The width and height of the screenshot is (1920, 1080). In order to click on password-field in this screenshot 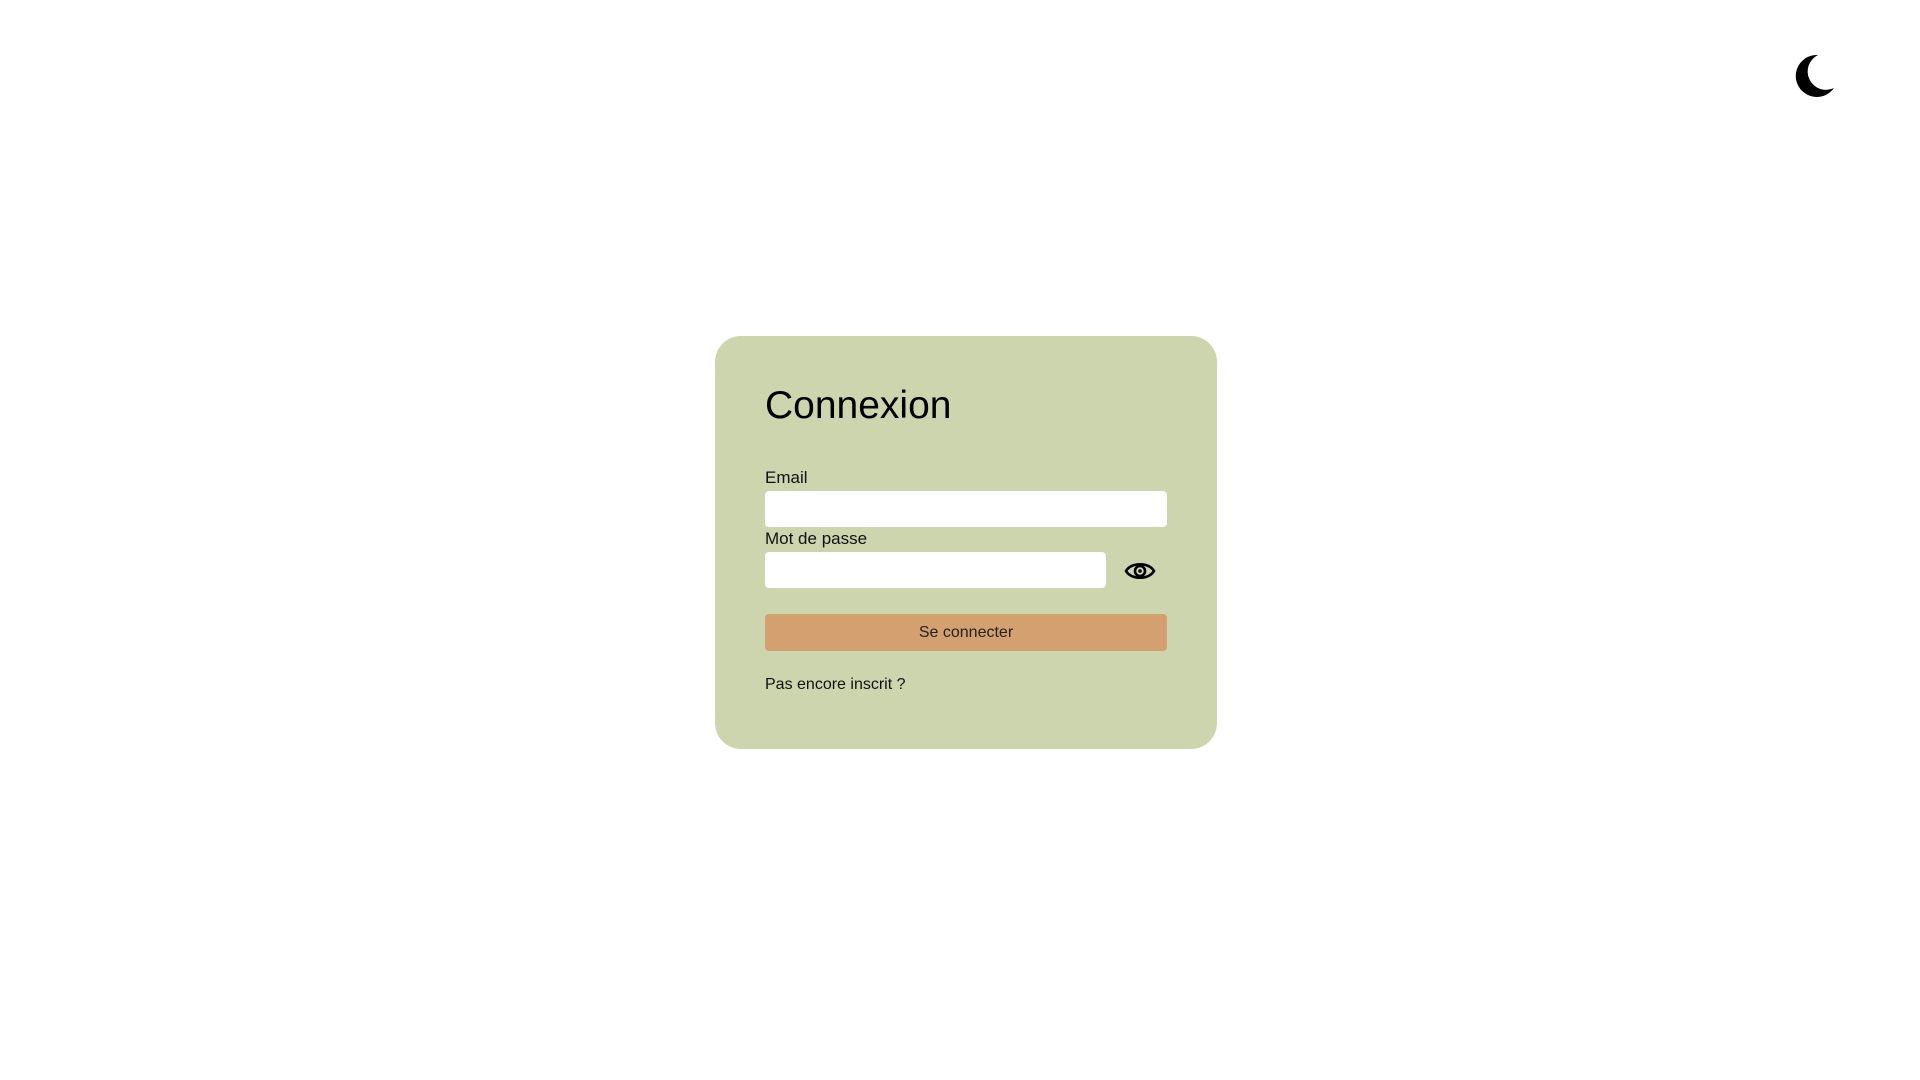, I will do `click(935, 570)`.